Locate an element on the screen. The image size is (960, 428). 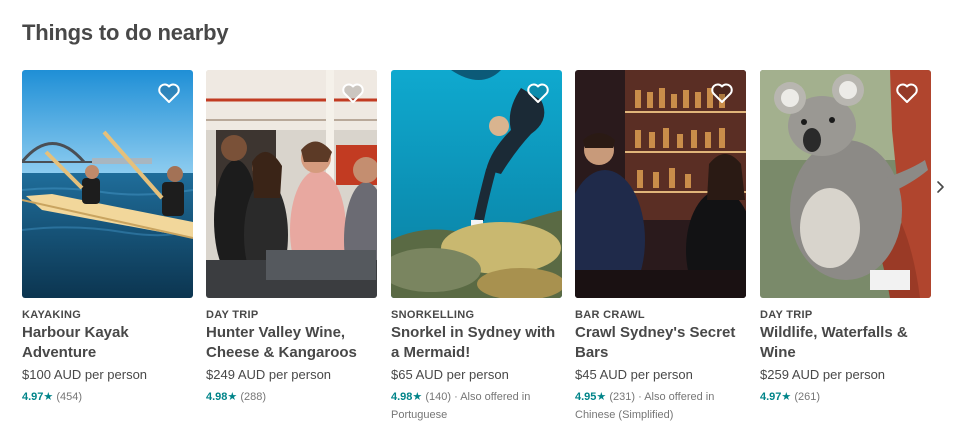
review-count: (288) is located at coordinates (253, 397).